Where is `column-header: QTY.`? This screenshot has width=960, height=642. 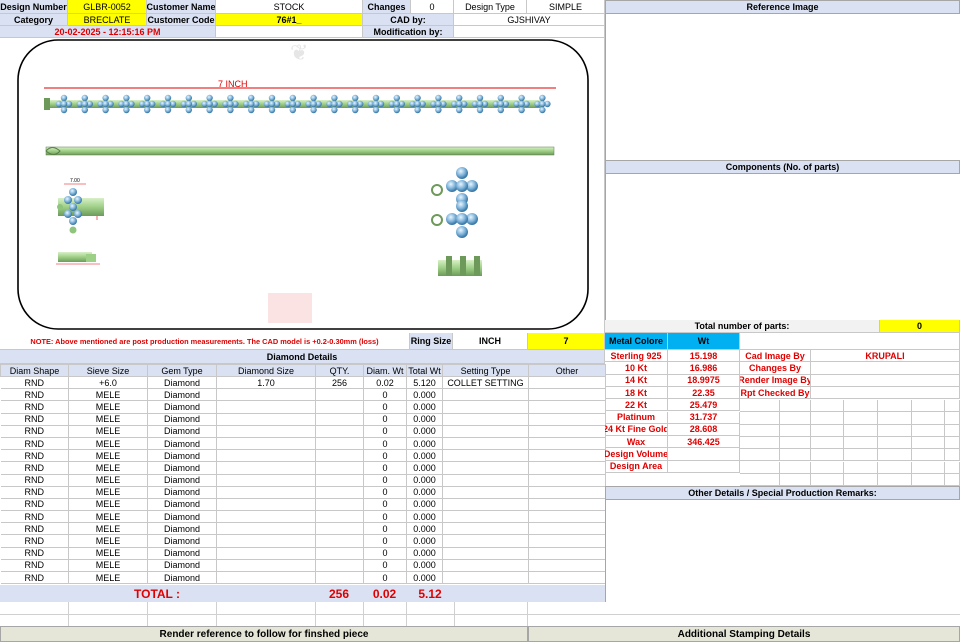 column-header: QTY. is located at coordinates (339, 370).